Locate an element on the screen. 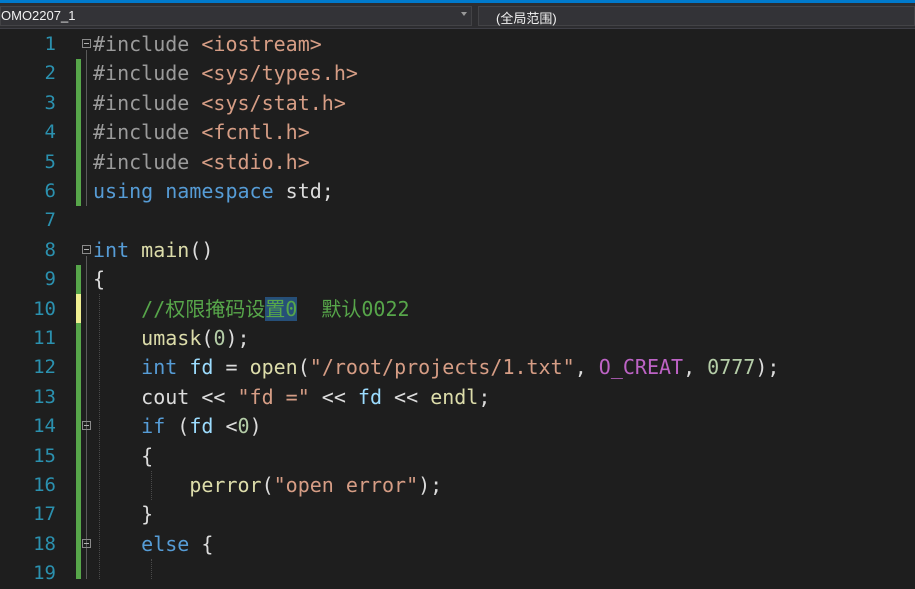 Image resolution: width=915 pixels, height=589 pixels. line-number: 7 is located at coordinates (50, 220).